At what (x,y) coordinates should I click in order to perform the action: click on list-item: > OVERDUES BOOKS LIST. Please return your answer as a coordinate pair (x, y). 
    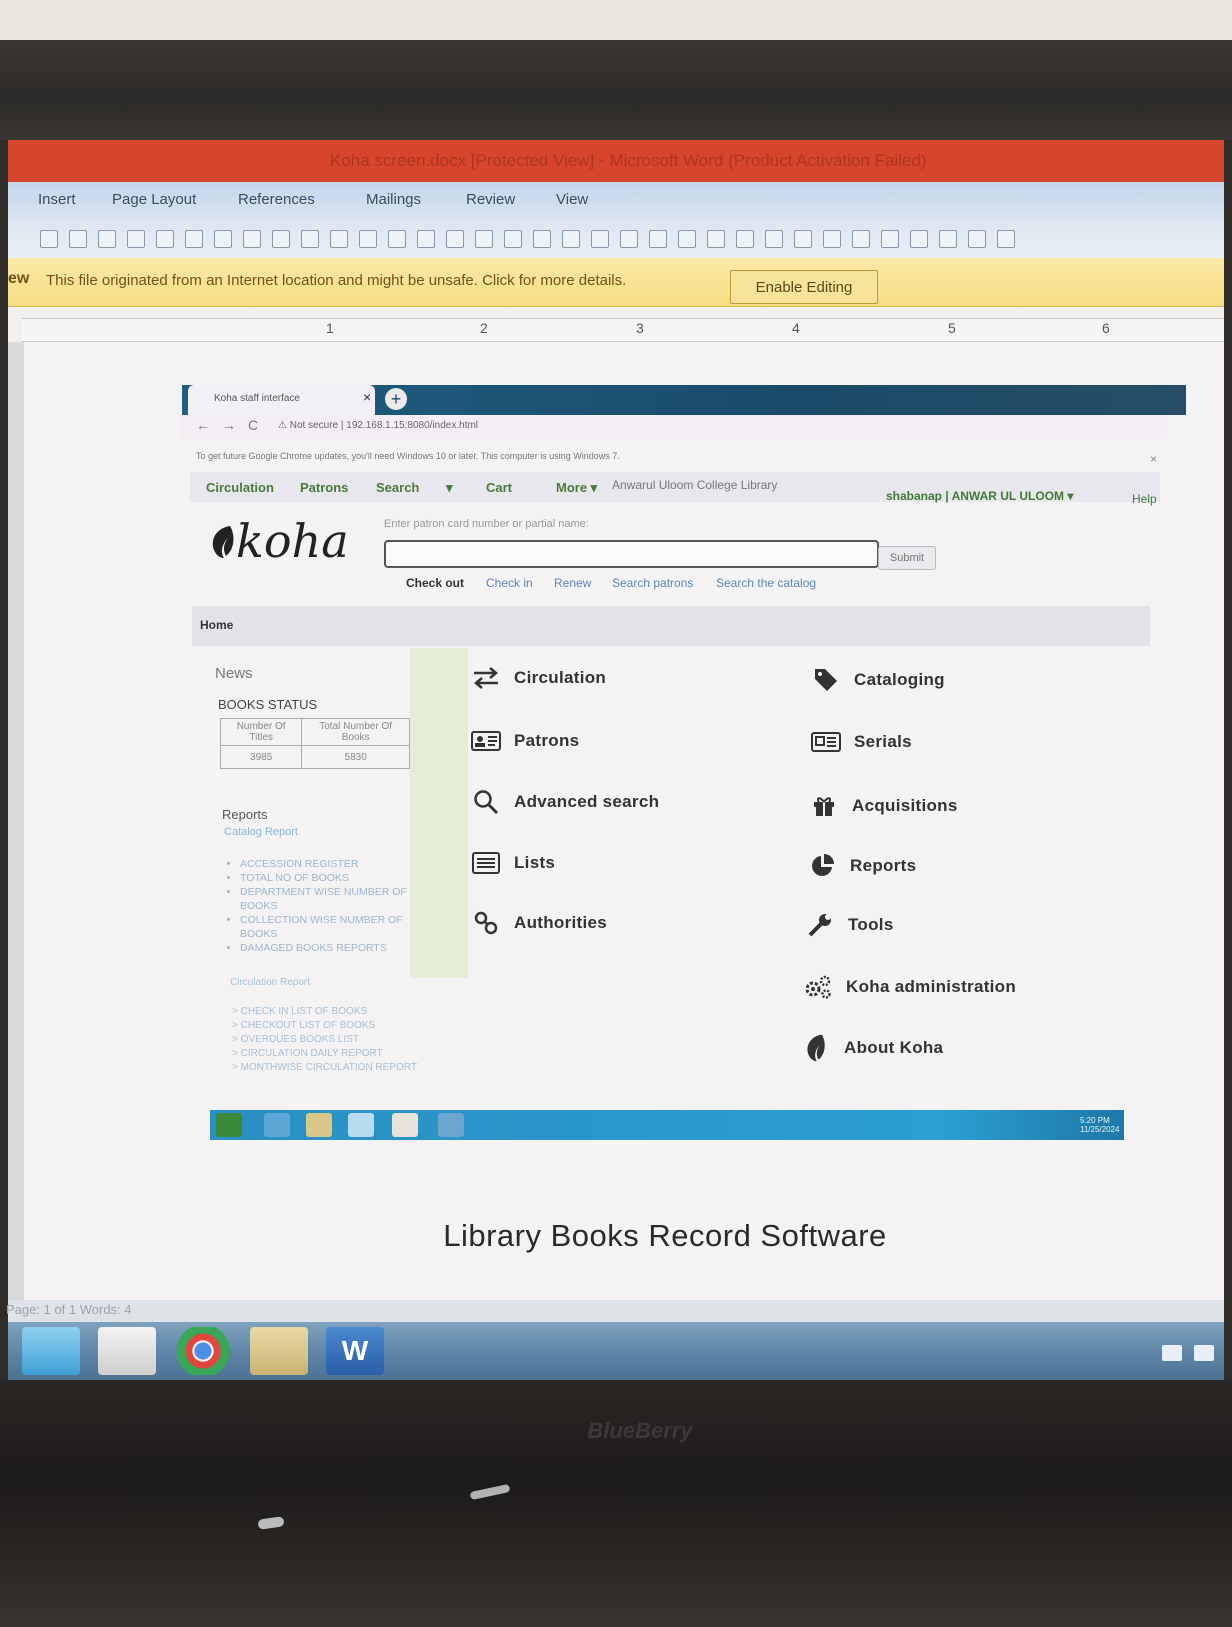
    Looking at the image, I should click on (327, 1040).